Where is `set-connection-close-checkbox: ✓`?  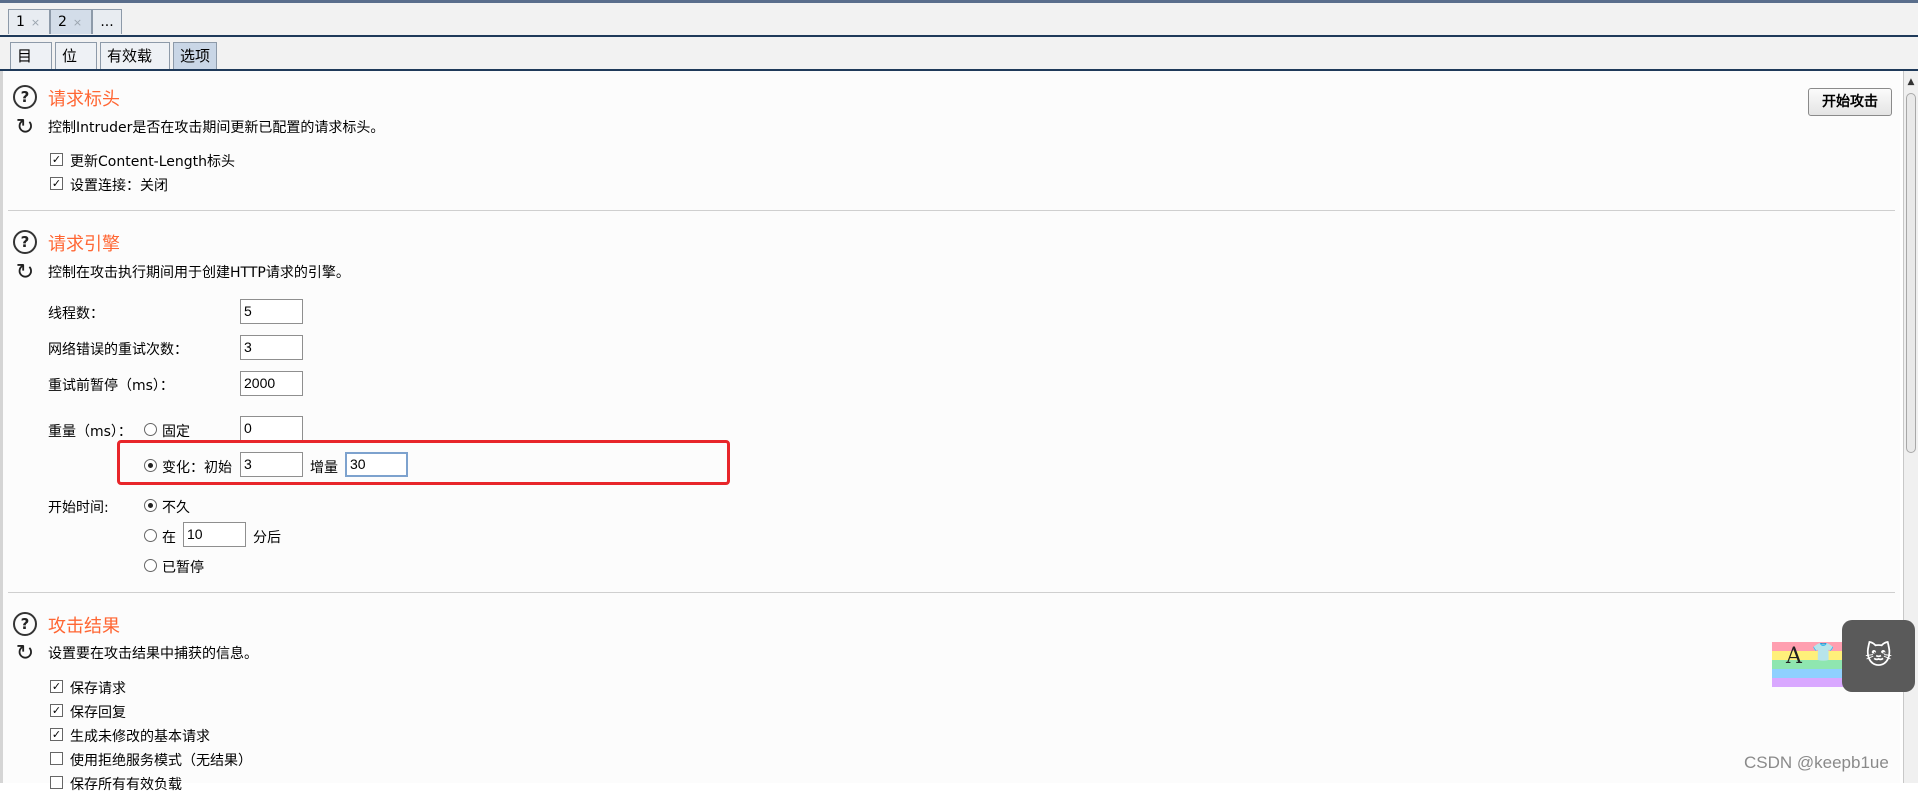 set-connection-close-checkbox: ✓ is located at coordinates (56, 183).